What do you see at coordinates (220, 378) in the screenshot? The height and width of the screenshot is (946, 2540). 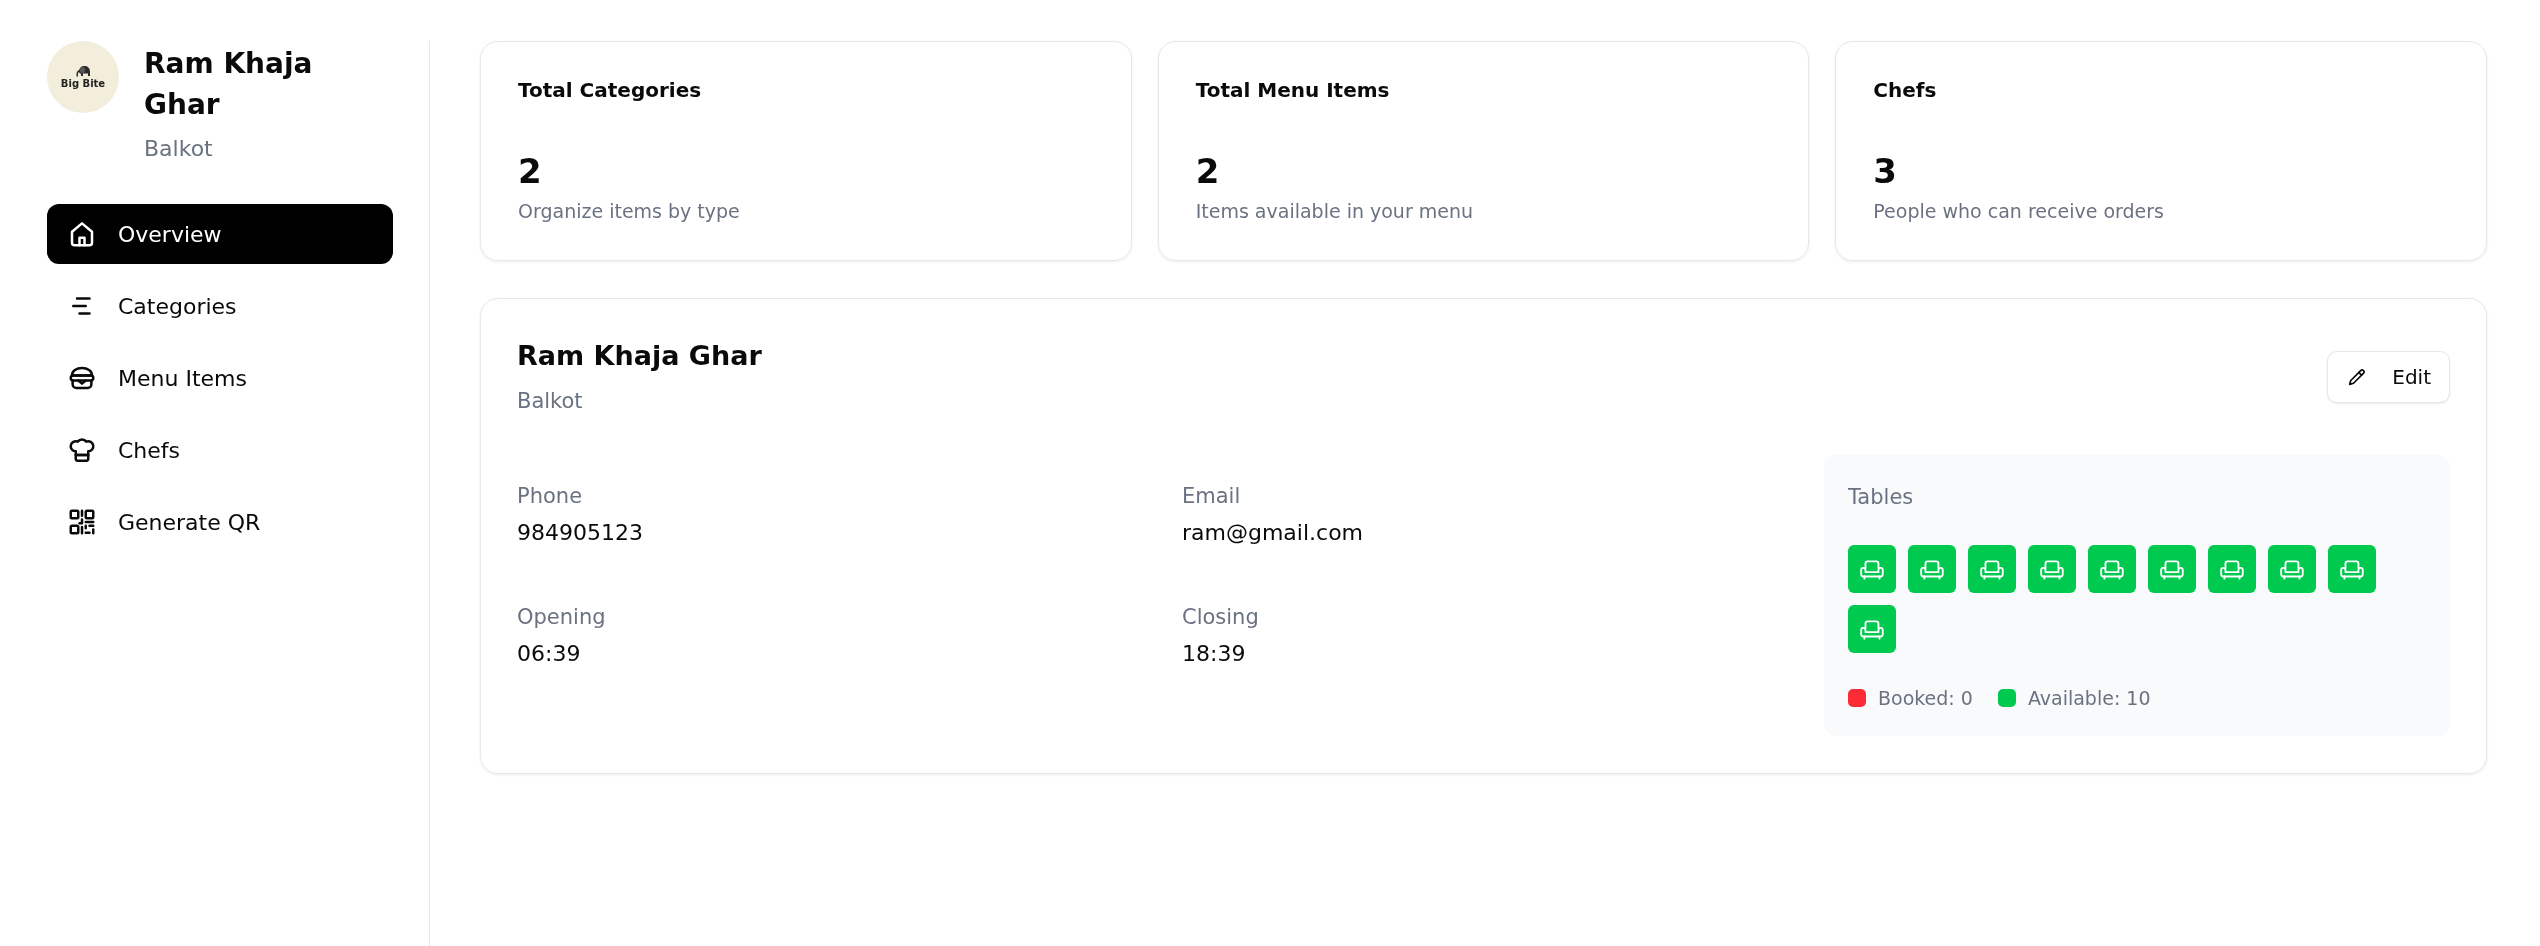 I see `nav-item: Menu Items` at bounding box center [220, 378].